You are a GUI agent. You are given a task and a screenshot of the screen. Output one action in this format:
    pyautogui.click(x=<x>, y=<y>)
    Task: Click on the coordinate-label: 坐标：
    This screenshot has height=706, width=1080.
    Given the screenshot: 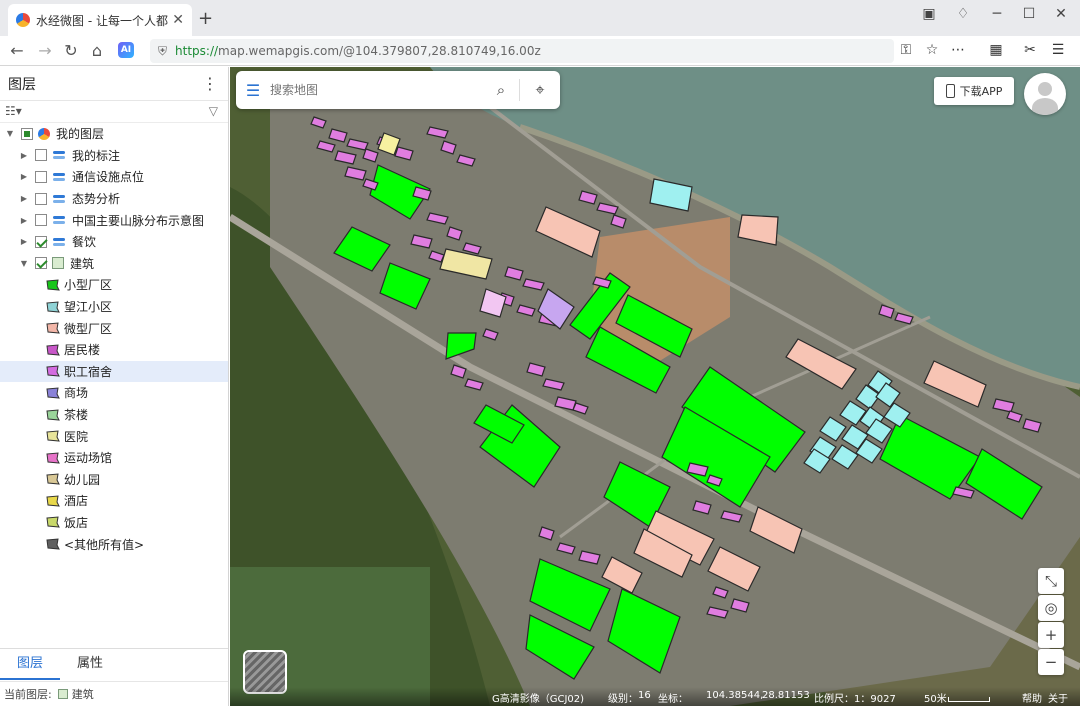 What is the action you would take?
    pyautogui.click(x=673, y=699)
    